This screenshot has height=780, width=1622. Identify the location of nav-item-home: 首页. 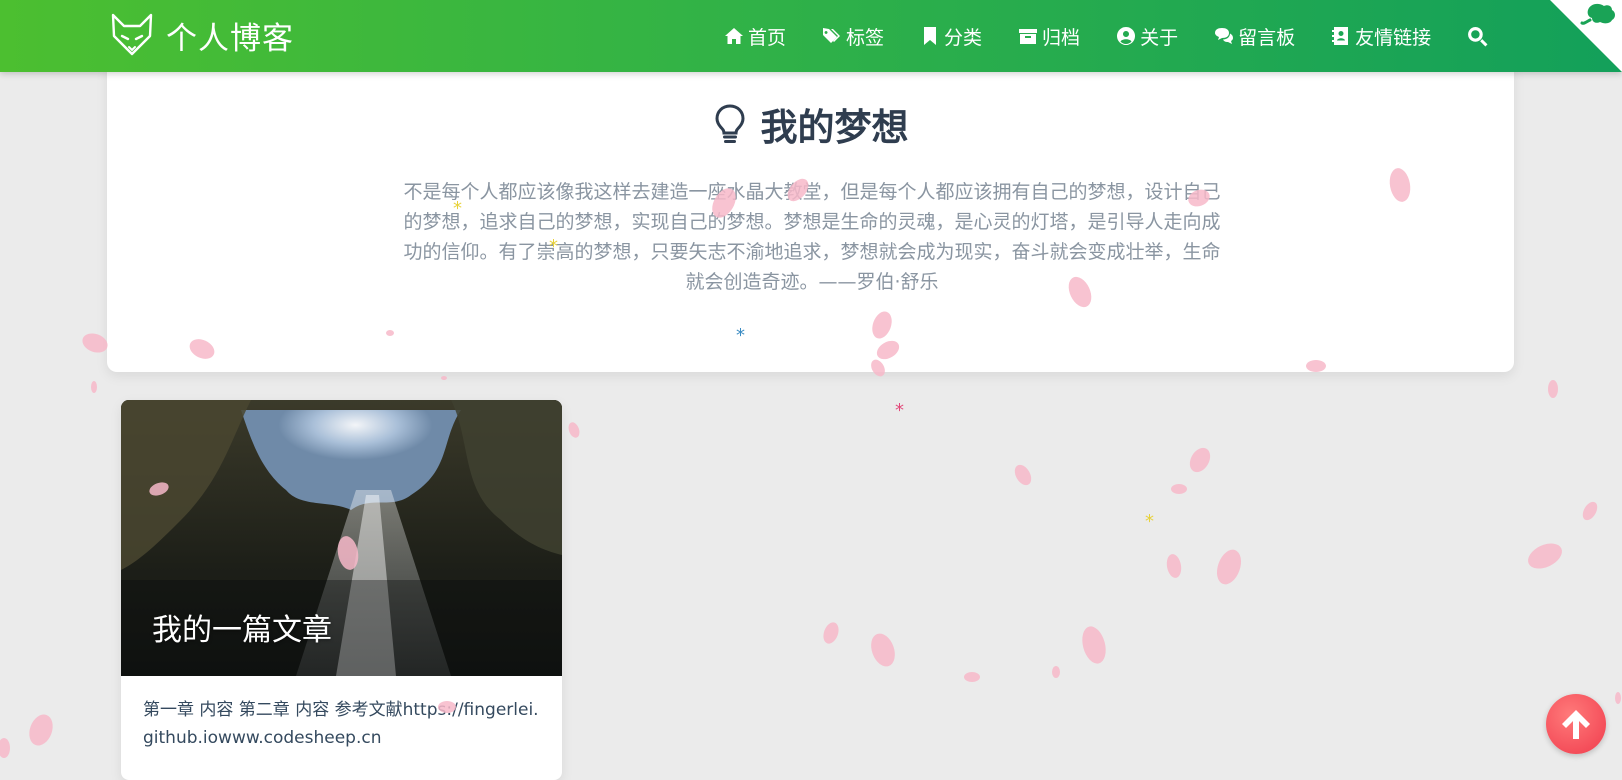
(755, 36).